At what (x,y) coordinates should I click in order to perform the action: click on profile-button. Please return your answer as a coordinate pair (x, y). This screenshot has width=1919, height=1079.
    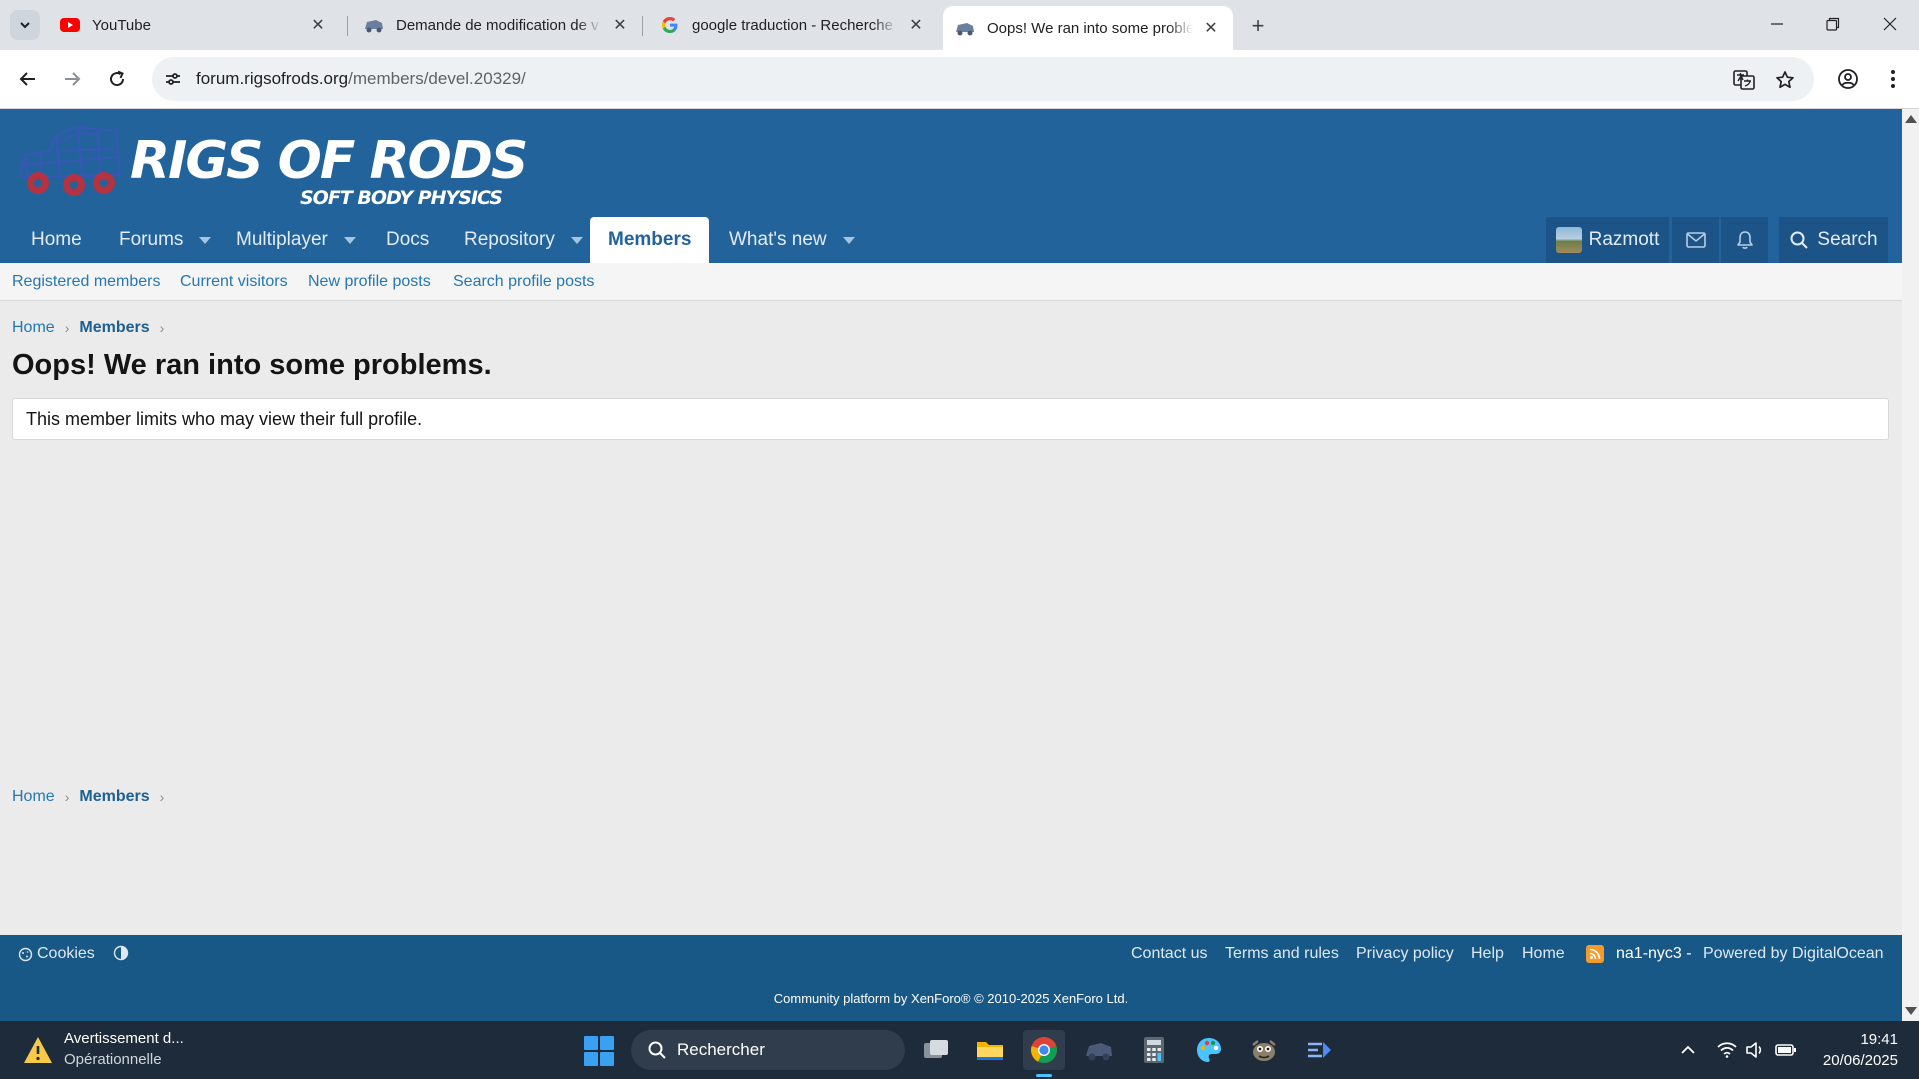
    Looking at the image, I should click on (1848, 79).